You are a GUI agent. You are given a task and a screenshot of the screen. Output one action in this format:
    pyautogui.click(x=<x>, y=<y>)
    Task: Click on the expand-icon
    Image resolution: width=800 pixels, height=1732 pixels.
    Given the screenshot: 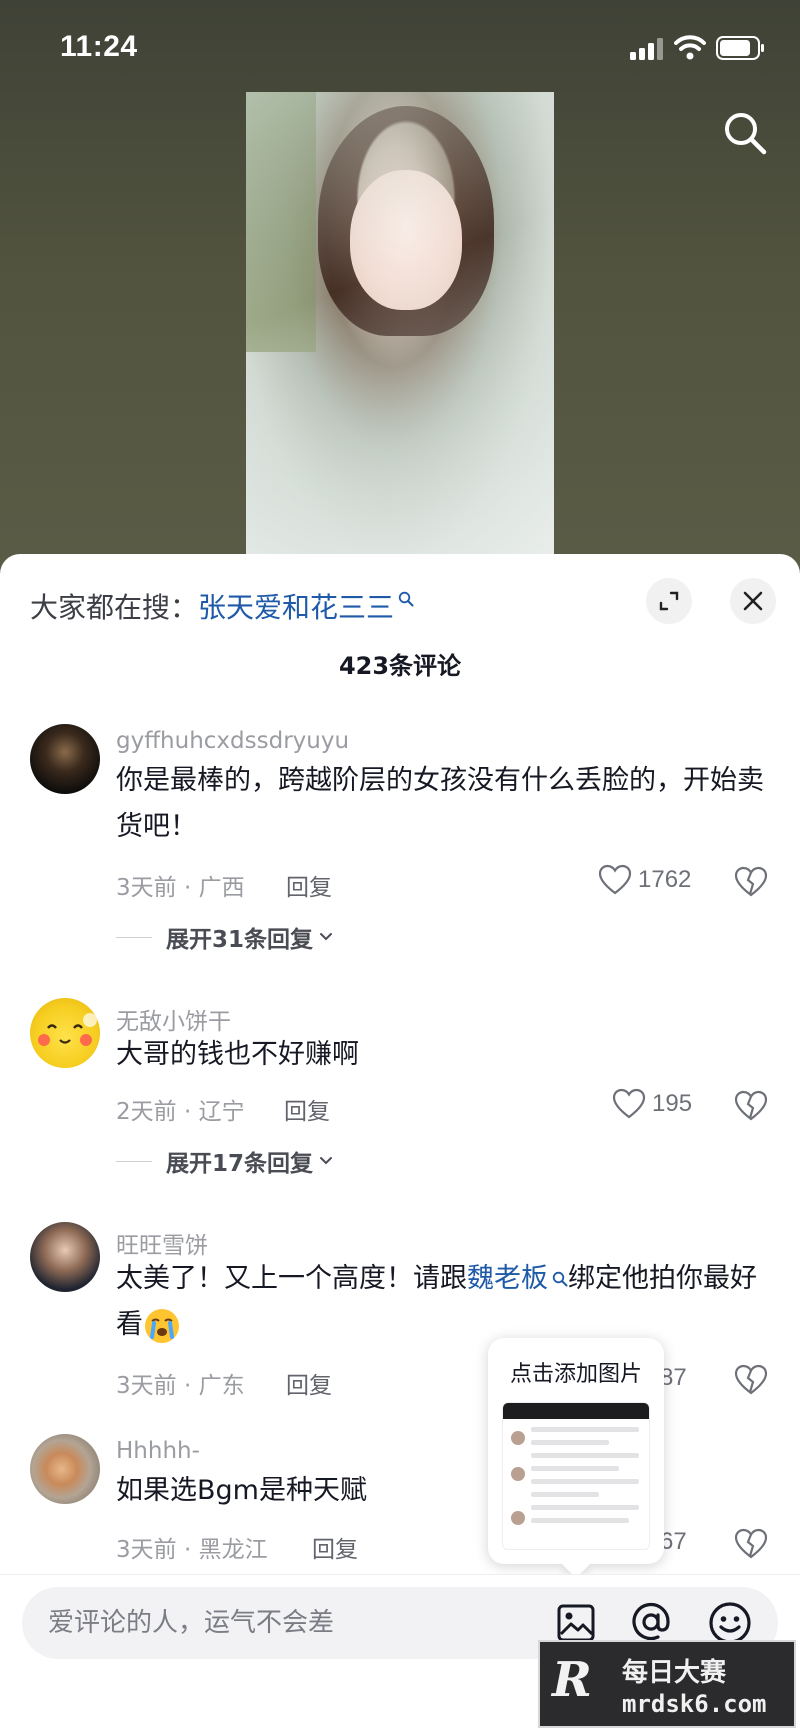 What is the action you would take?
    pyautogui.click(x=669, y=601)
    